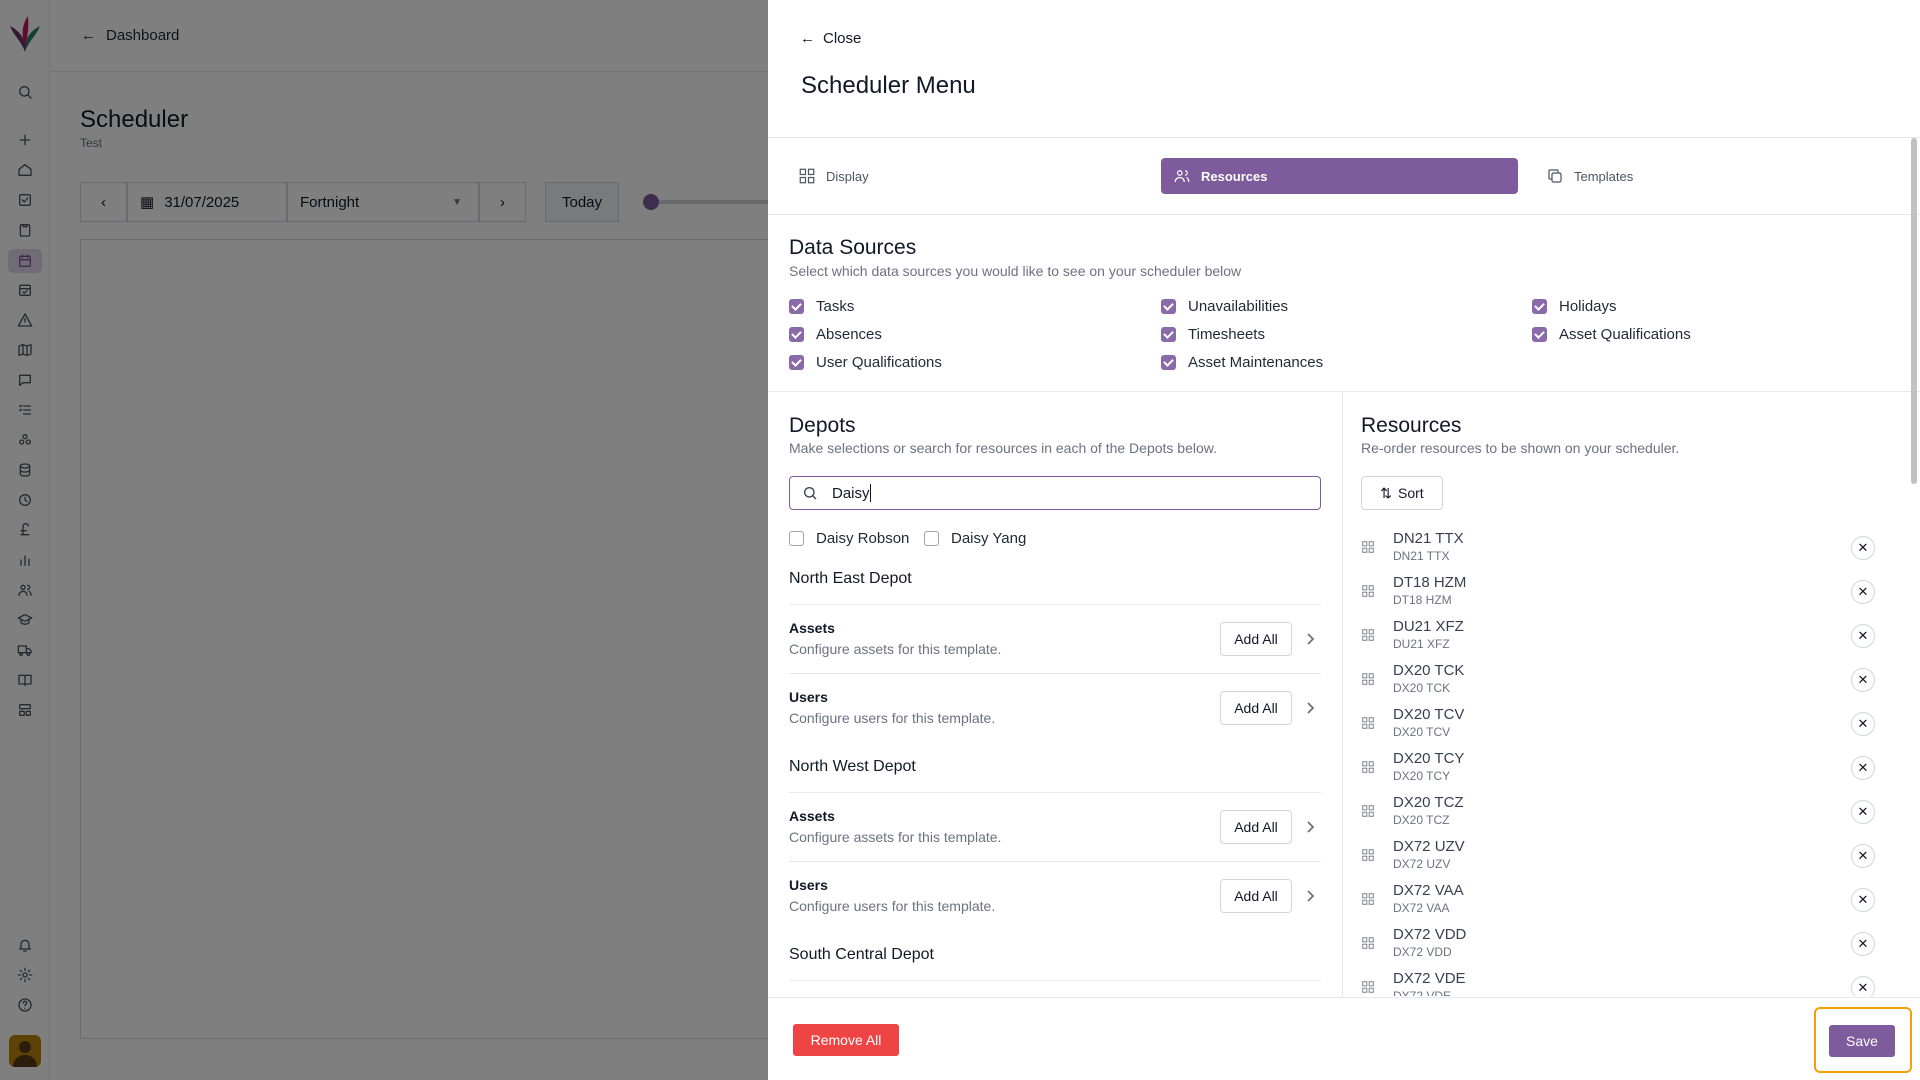 Image resolution: width=1920 pixels, height=1080 pixels. Describe the element at coordinates (1621, 981) in the screenshot. I see `resource-item: DX72 VDE DX72 VDE ✕` at that location.